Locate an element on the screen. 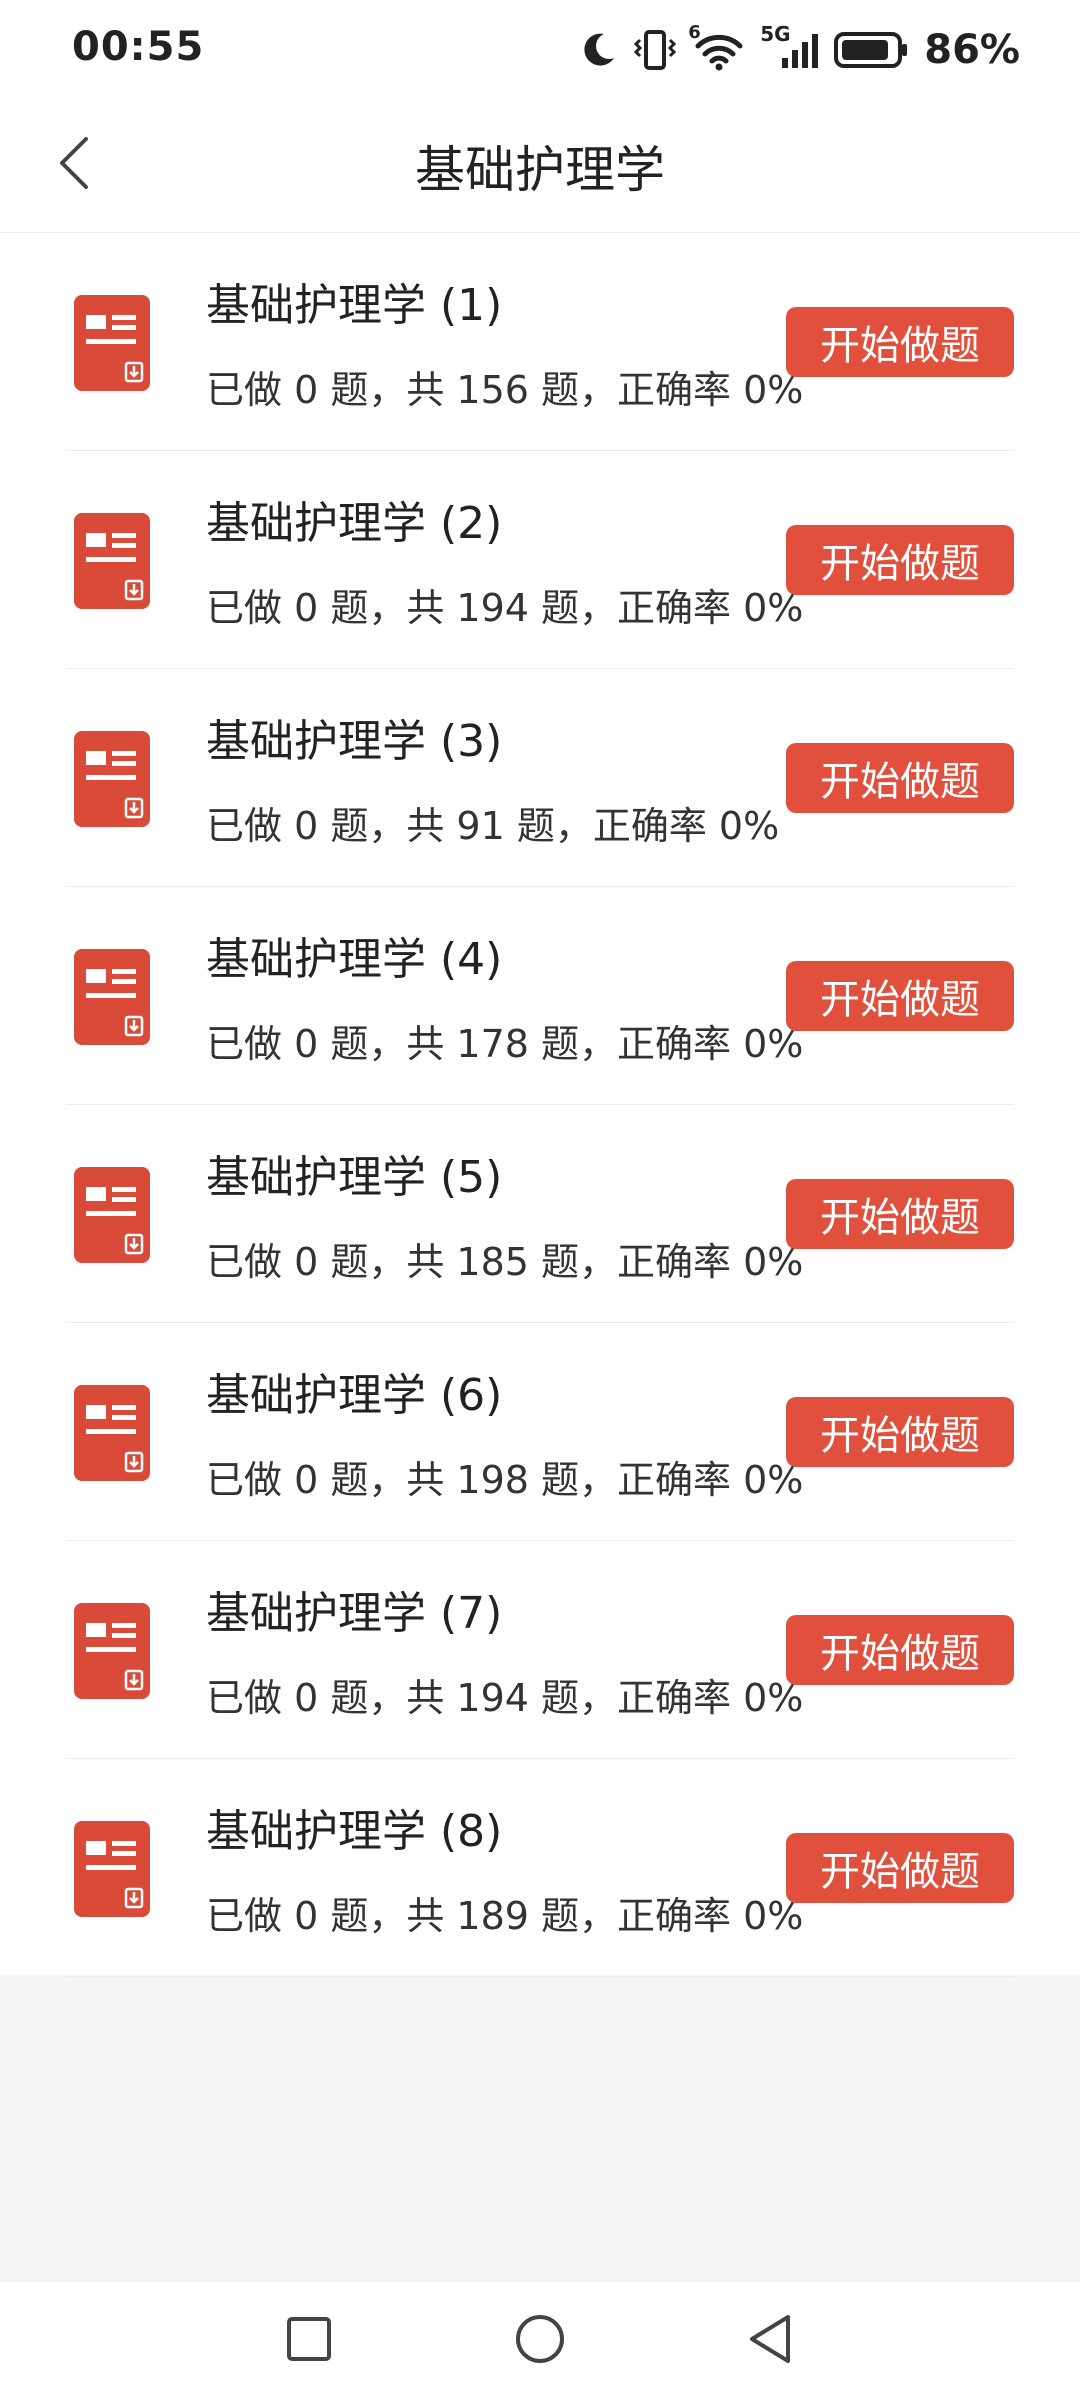 This screenshot has height=2400, width=1080. item-progress: 已做 0 题，共 91 题，正确率 0% is located at coordinates (493, 826).